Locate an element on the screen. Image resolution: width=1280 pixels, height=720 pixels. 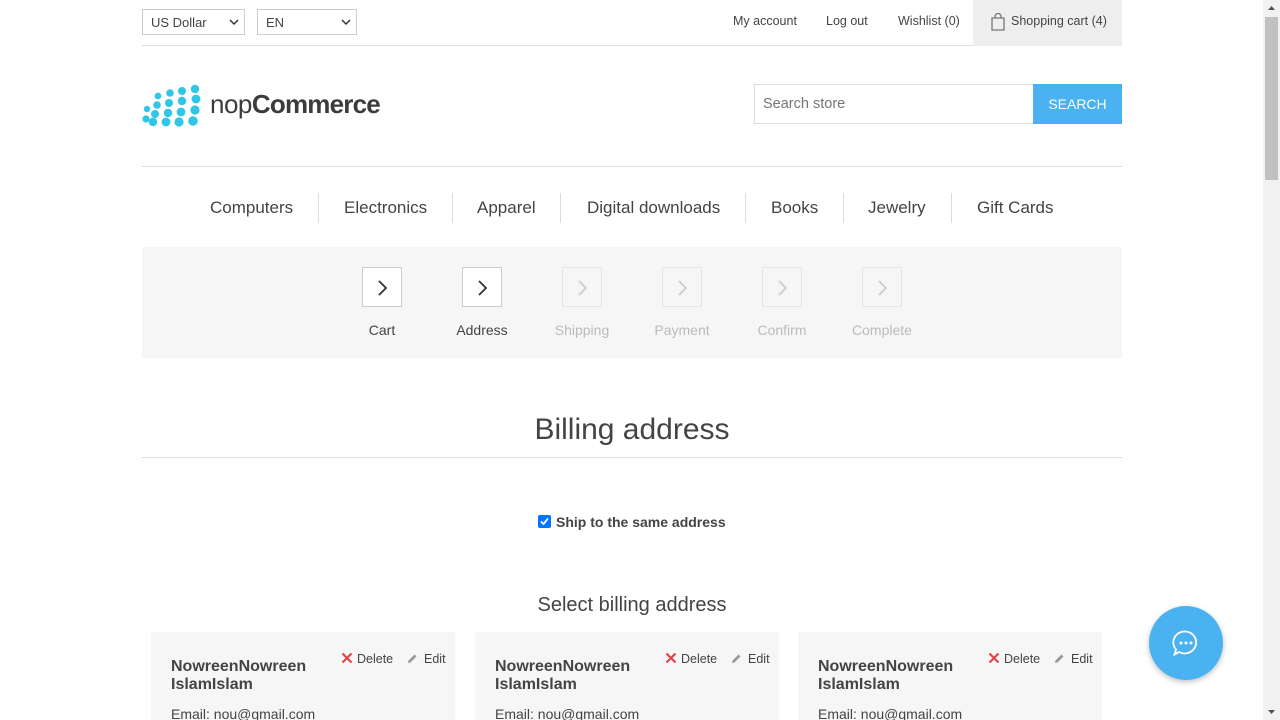
logo-text: nopCommerce is located at coordinates (295, 104).